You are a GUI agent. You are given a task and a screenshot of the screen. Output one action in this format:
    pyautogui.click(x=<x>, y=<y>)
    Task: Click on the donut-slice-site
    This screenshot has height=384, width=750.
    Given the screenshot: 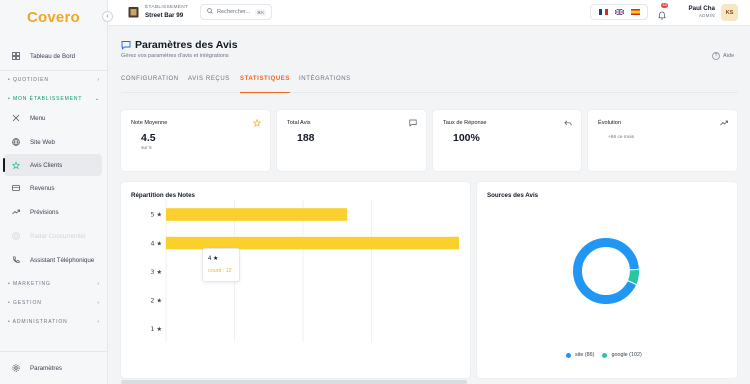 What is the action you would take?
    pyautogui.click(x=606, y=271)
    